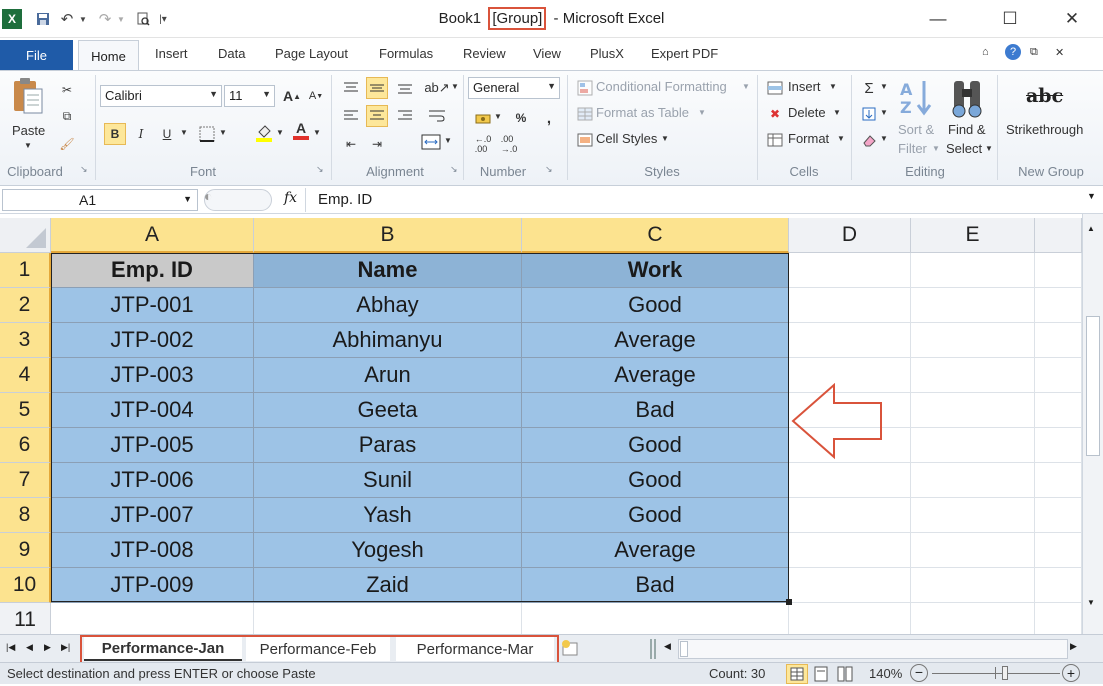 The image size is (1103, 686). Describe the element at coordinates (1092, 424) in the screenshot. I see `vertical-scrollbar: ▲ ▼` at that location.